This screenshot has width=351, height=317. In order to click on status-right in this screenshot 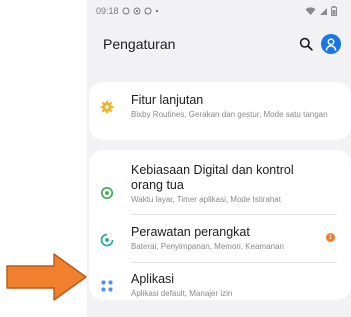, I will do `click(321, 11)`.